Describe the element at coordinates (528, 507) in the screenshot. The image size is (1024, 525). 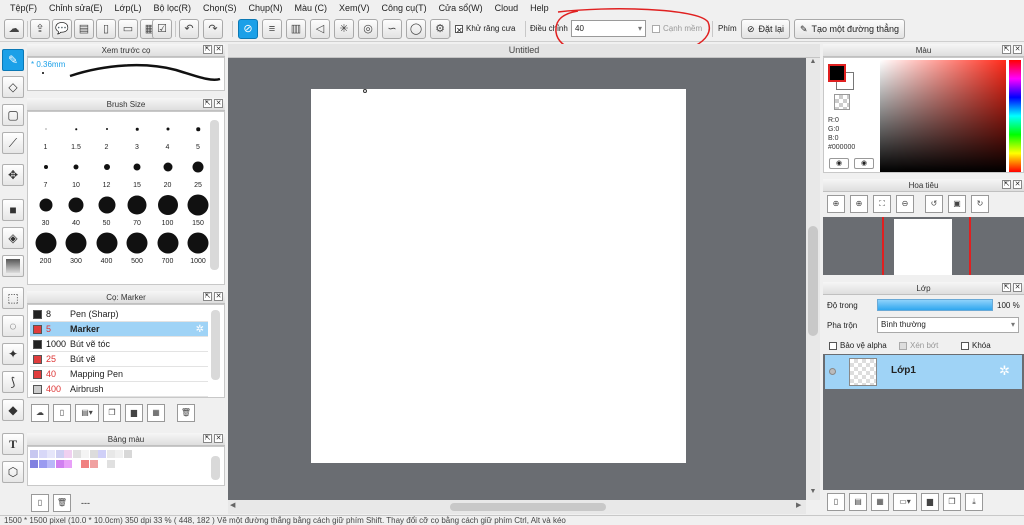
I see `horizontal-scroll-thumb` at that location.